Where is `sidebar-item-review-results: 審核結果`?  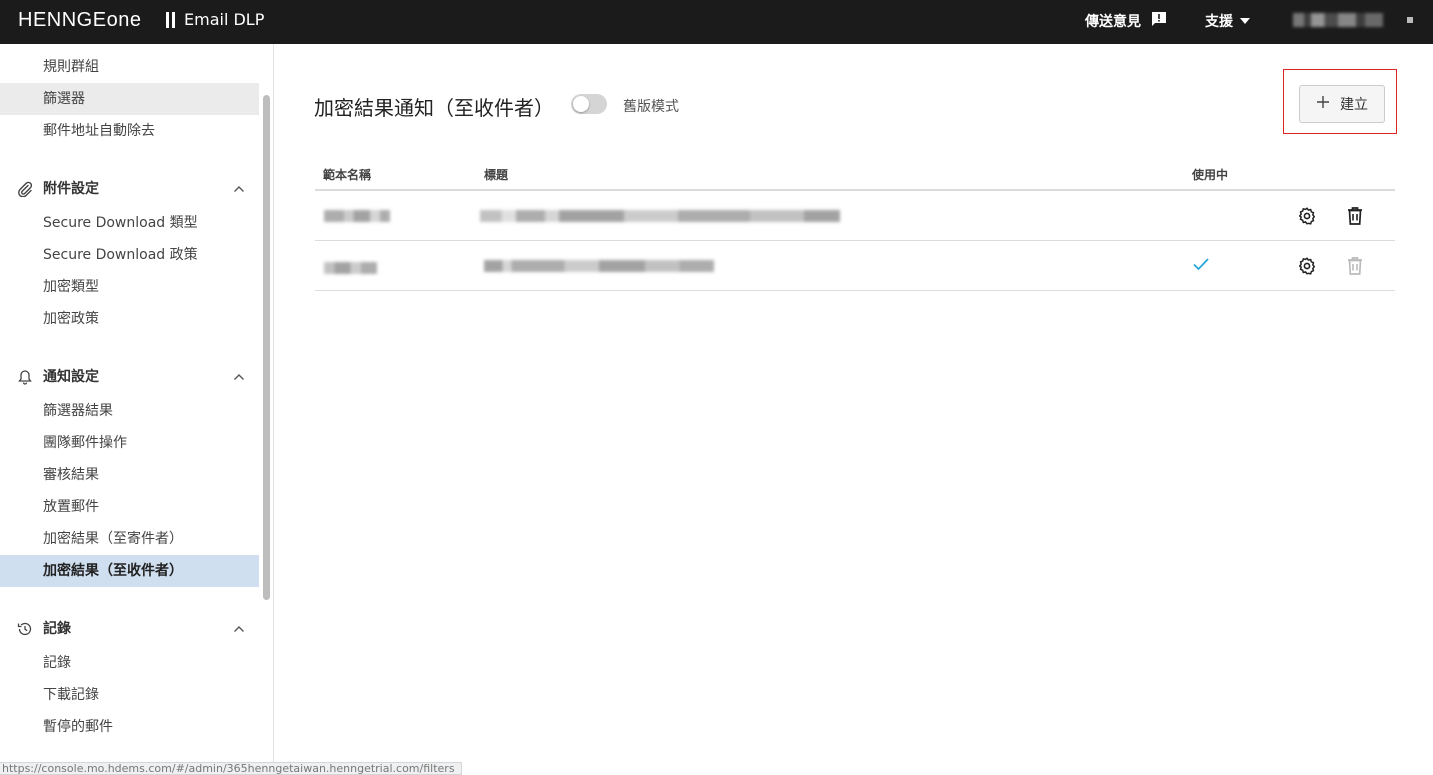
sidebar-item-review-results: 審核結果 is located at coordinates (129, 475).